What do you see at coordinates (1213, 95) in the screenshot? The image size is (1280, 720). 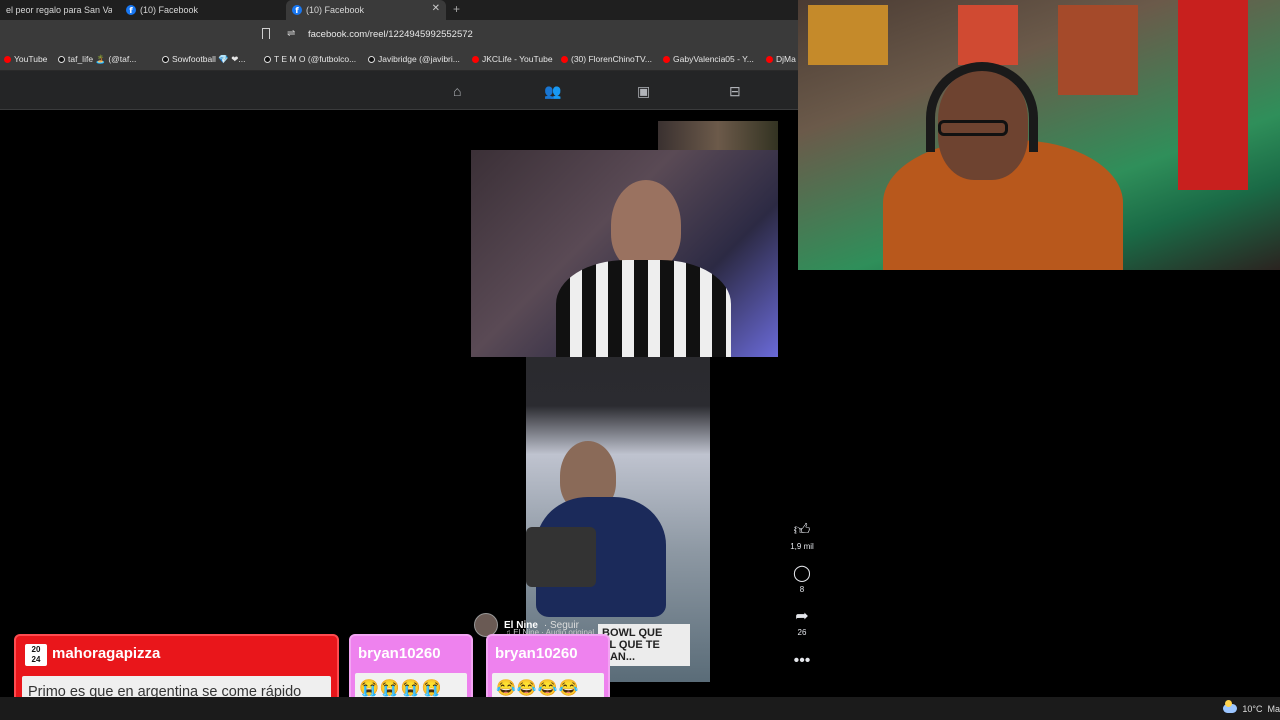 I see `hanging-jersey` at bounding box center [1213, 95].